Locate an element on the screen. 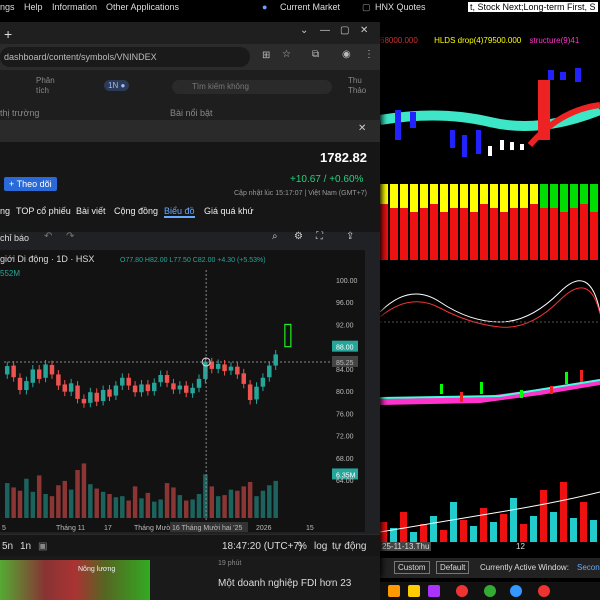  x-tick-label: 17 is located at coordinates (108, 528).